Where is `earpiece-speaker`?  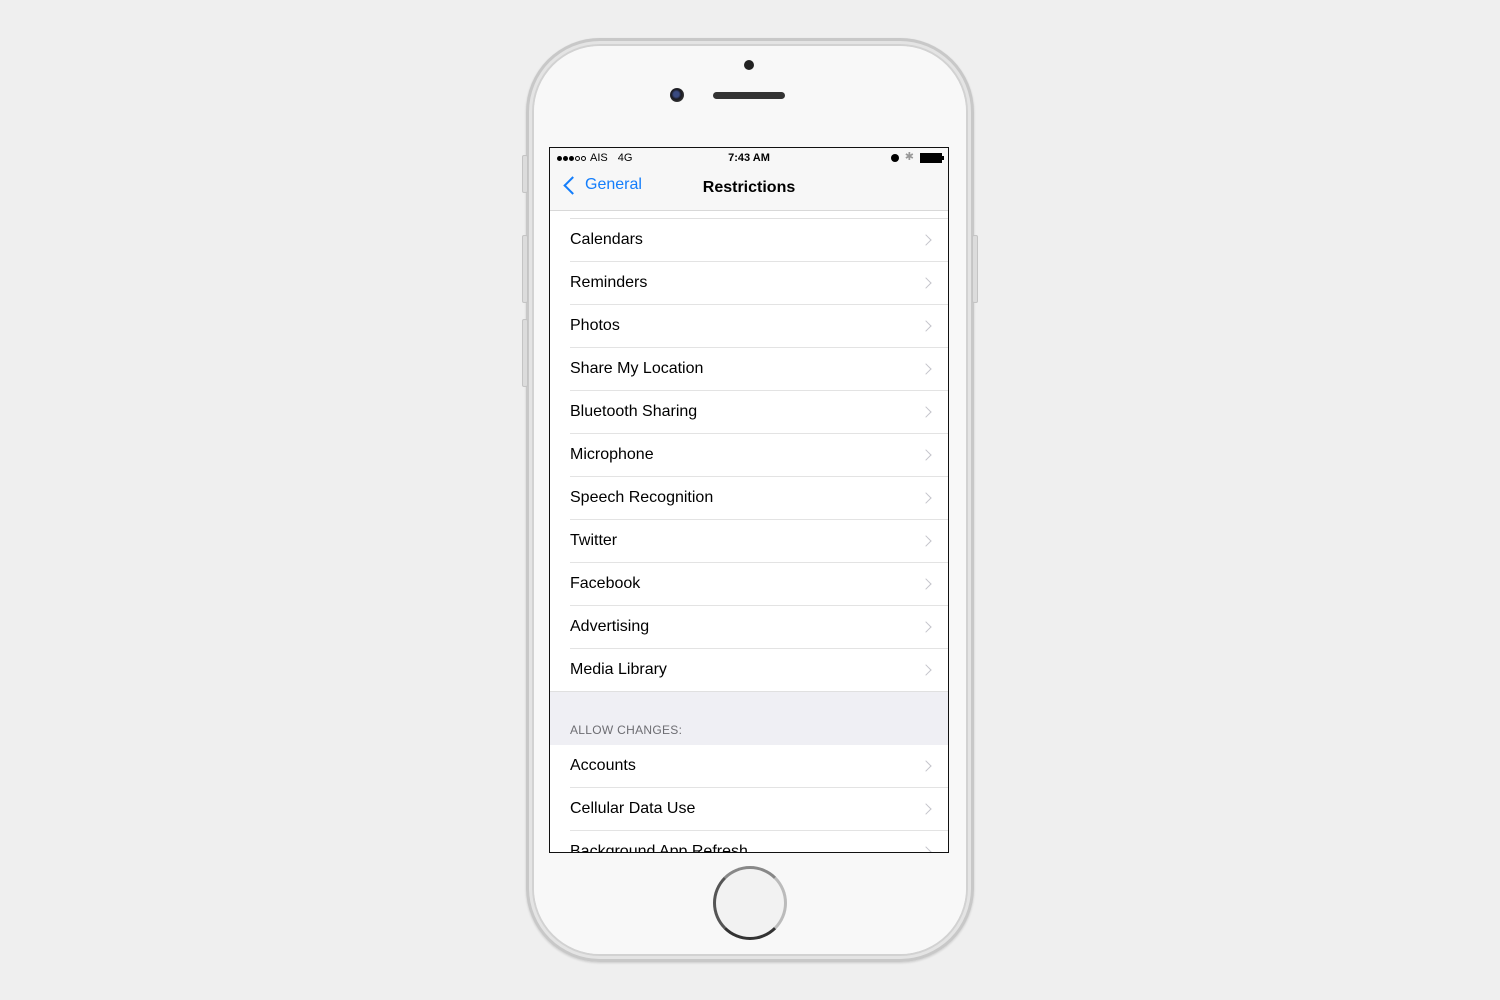 earpiece-speaker is located at coordinates (749, 95).